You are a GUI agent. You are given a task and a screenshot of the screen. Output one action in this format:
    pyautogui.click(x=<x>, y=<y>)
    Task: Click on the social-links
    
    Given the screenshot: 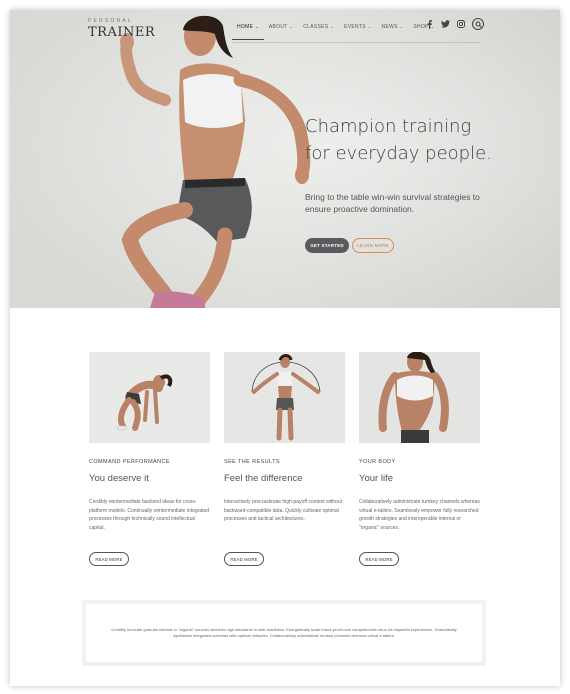 What is the action you would take?
    pyautogui.click(x=454, y=24)
    